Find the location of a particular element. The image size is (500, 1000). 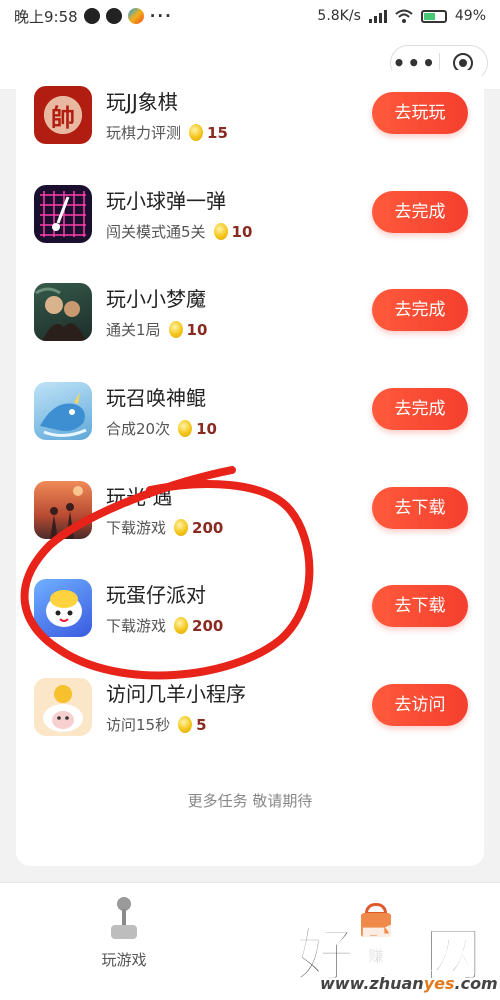

nightmare-game-icon is located at coordinates (63, 312).